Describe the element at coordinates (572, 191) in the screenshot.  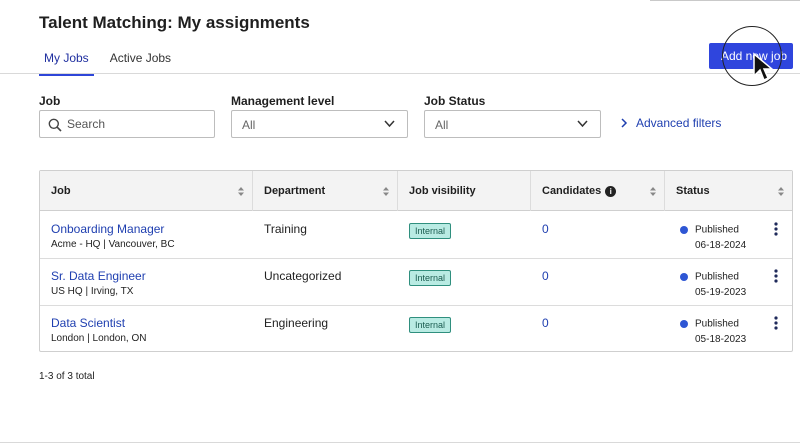
I see `column-label: Candidates` at that location.